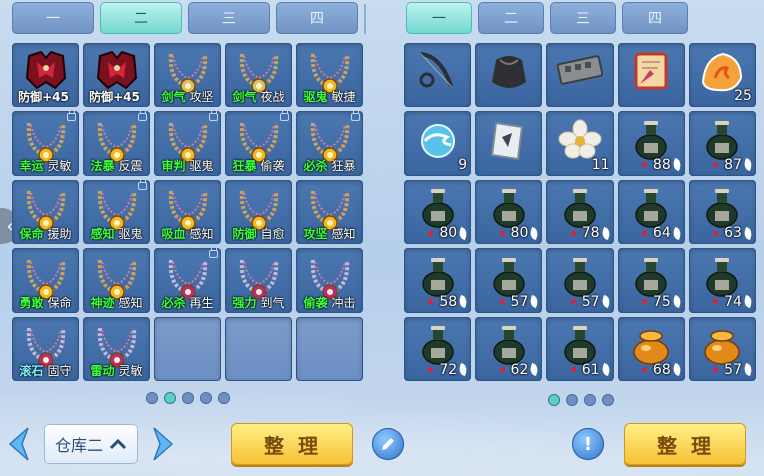  What do you see at coordinates (463, 164) in the screenshot?
I see `item-count: 9` at bounding box center [463, 164].